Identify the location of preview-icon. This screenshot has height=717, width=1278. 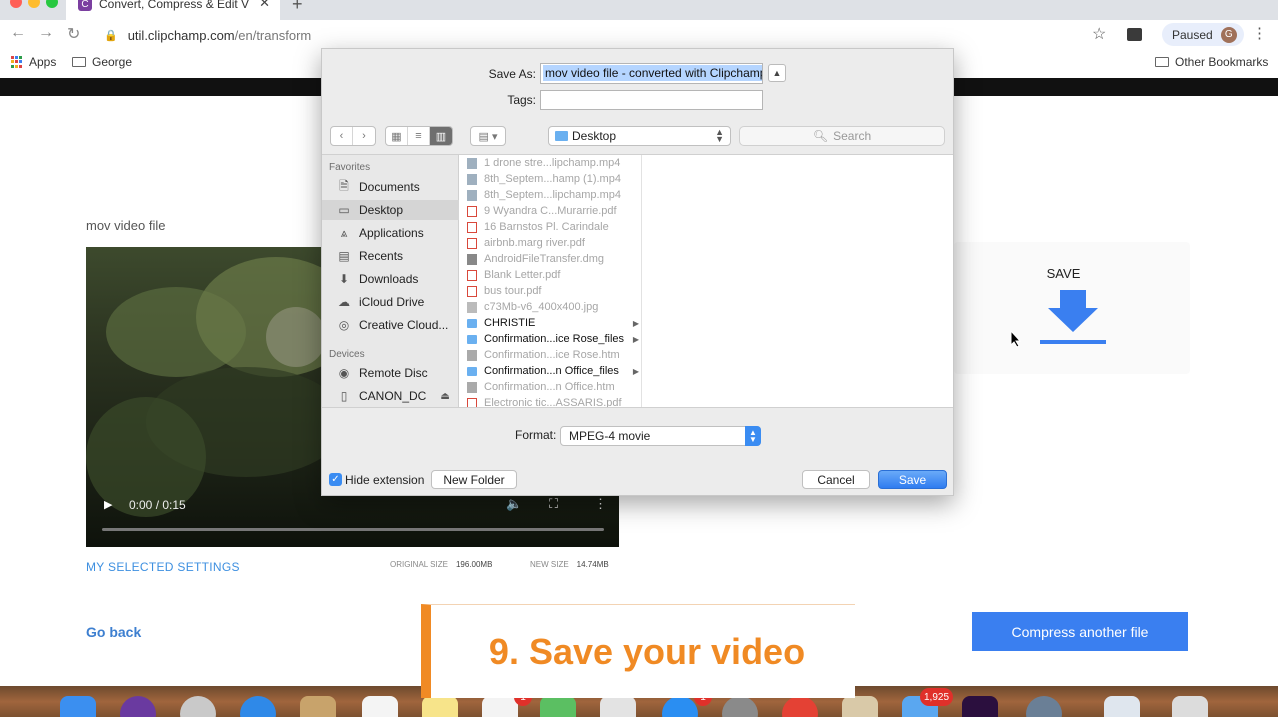
(860, 706).